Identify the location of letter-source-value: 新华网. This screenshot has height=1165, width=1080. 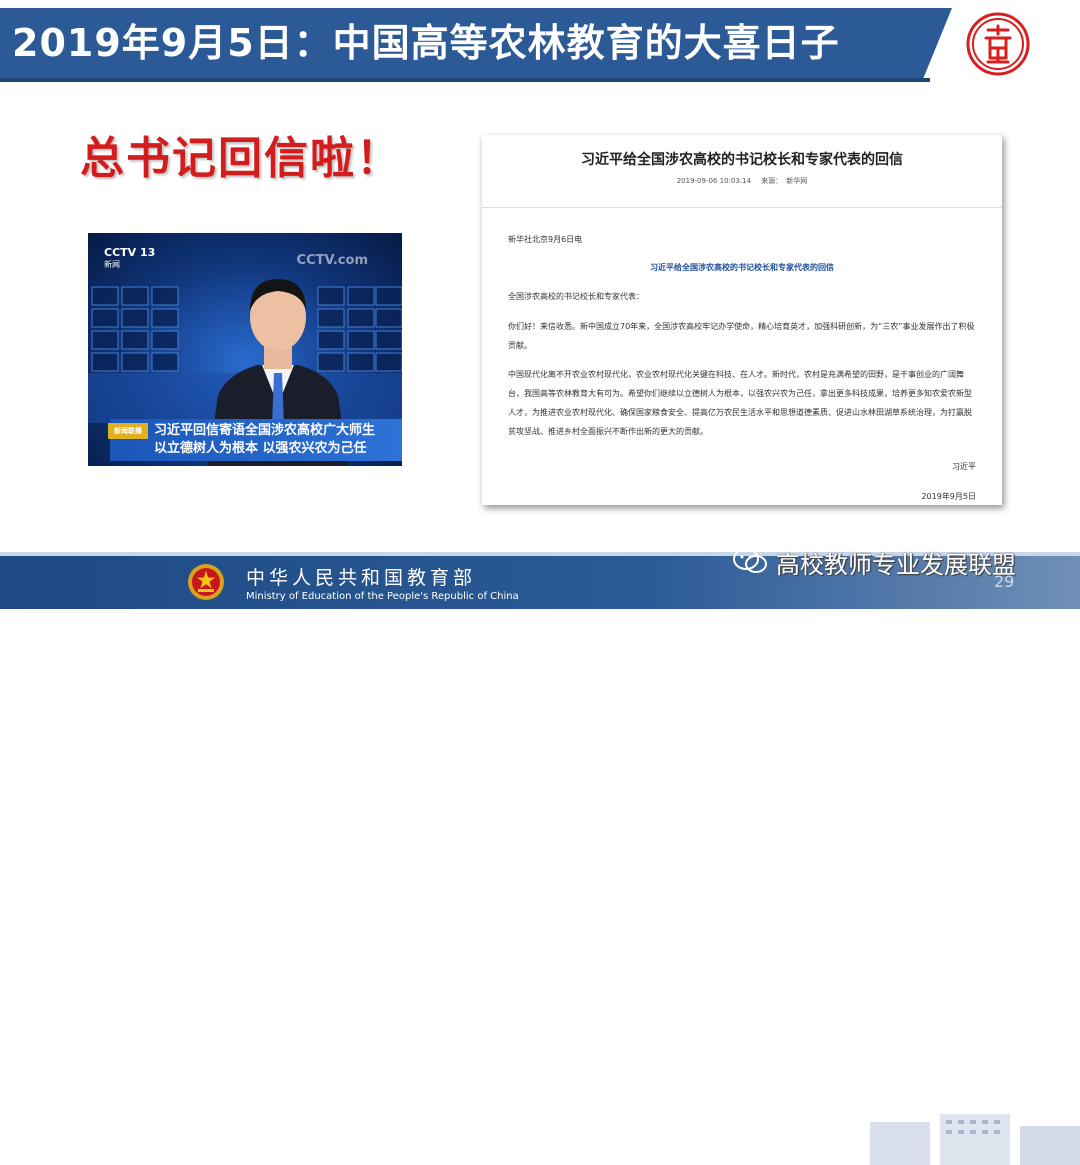
(797, 181).